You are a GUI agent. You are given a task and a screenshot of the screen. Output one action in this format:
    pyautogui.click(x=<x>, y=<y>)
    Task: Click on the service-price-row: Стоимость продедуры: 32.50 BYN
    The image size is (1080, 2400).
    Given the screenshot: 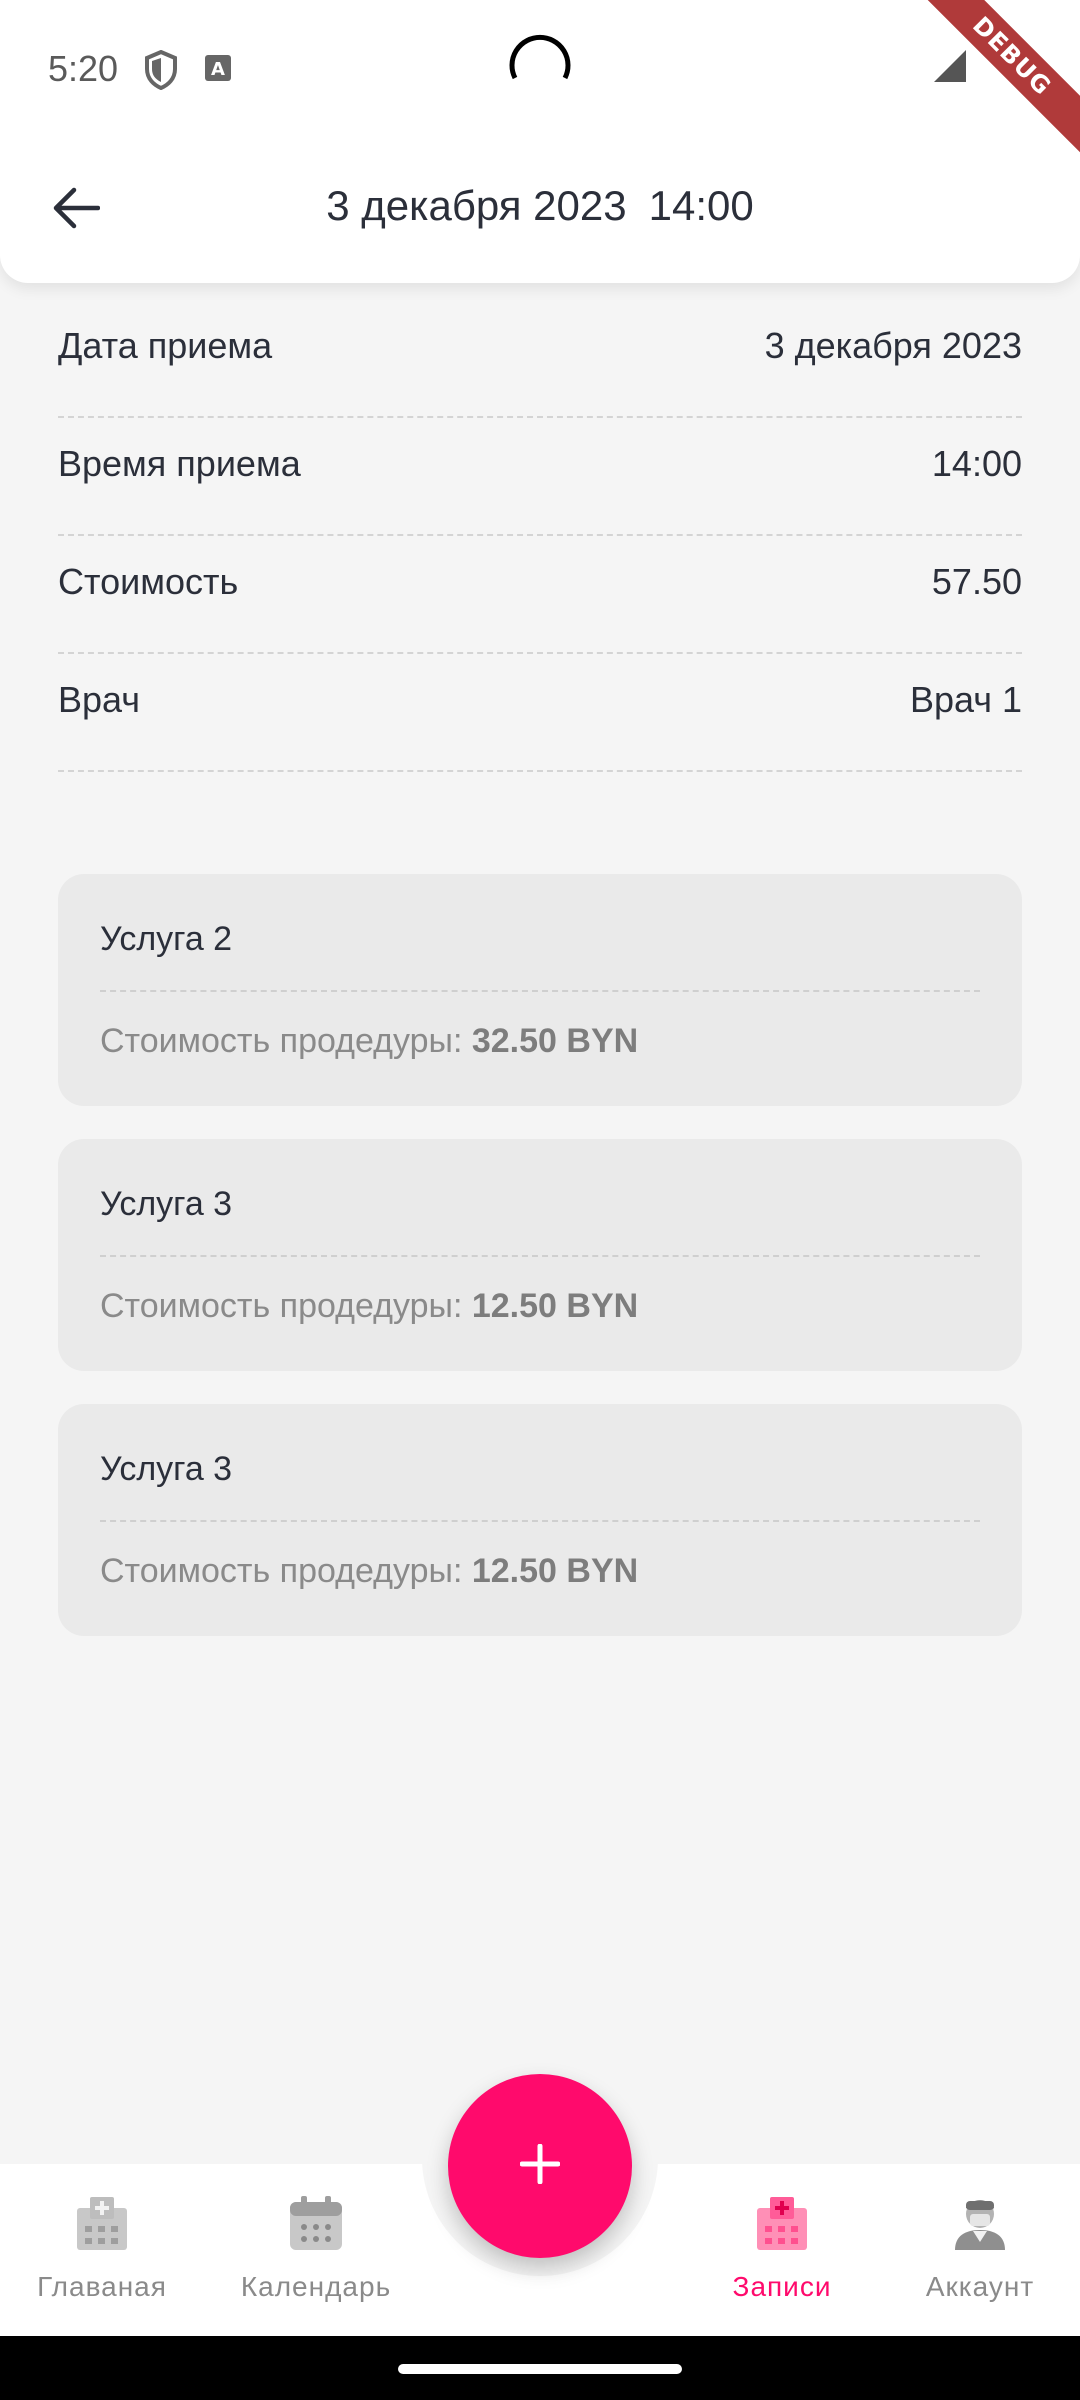 What is the action you would take?
    pyautogui.click(x=369, y=1041)
    